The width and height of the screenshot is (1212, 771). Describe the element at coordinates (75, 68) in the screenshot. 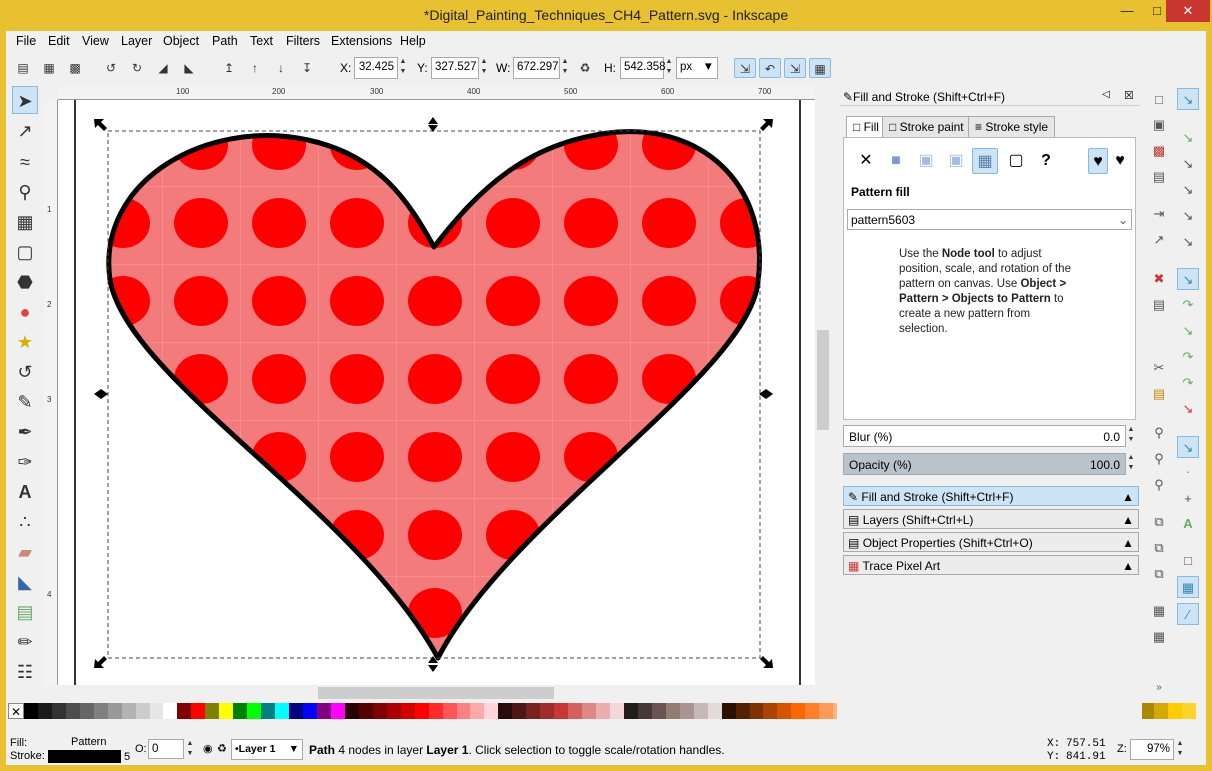

I see `deselect-icon: ▩` at that location.